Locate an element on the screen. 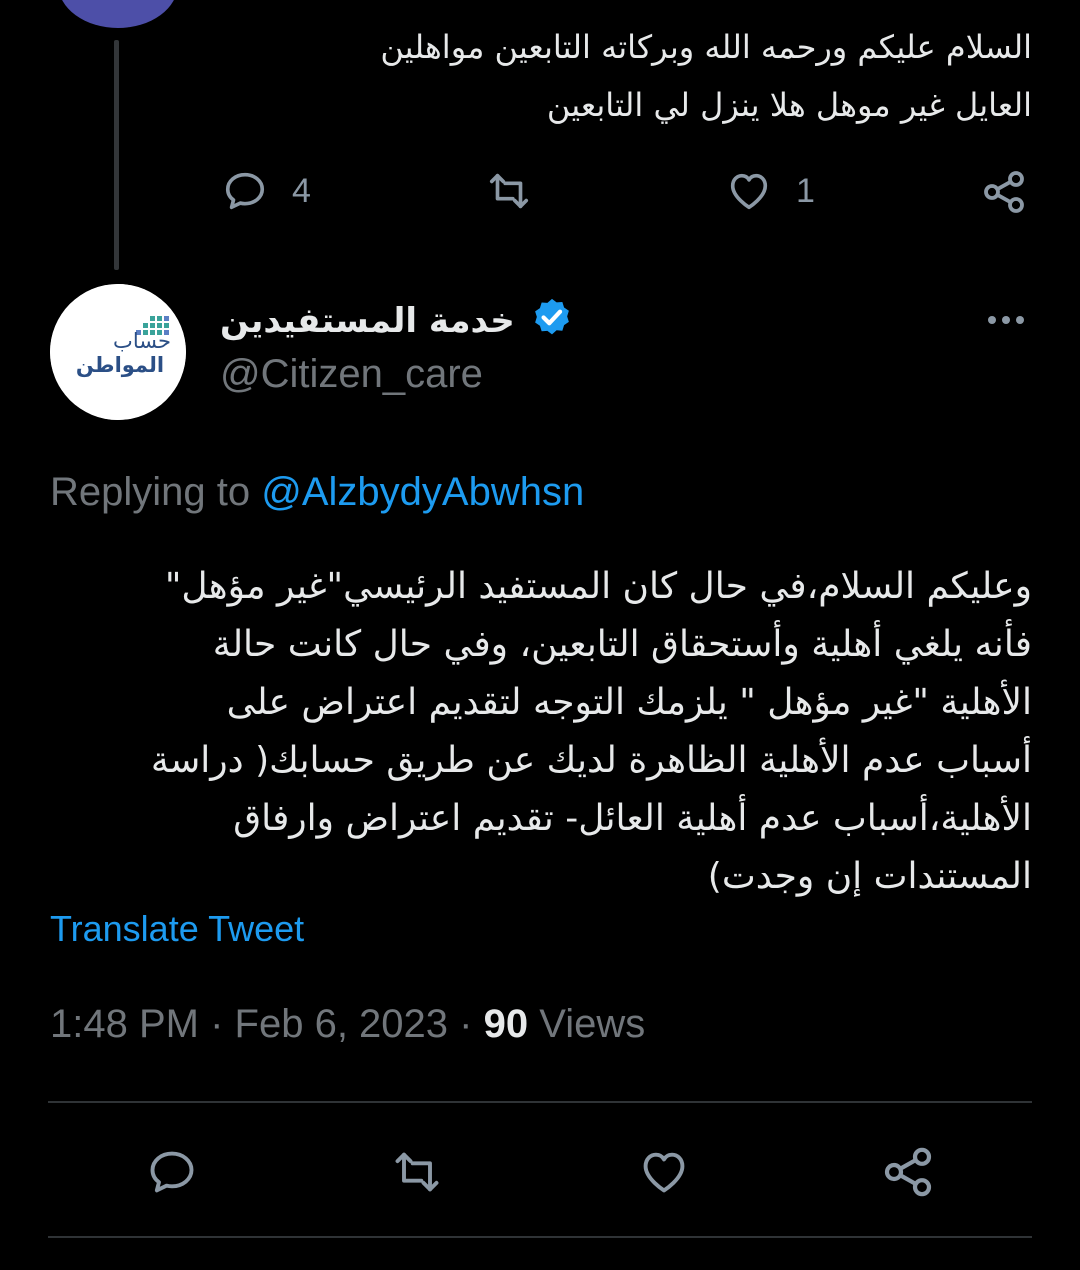 The image size is (1080, 1270). replying-mention-link: @AlzbydyAbwhsn is located at coordinates (422, 492).